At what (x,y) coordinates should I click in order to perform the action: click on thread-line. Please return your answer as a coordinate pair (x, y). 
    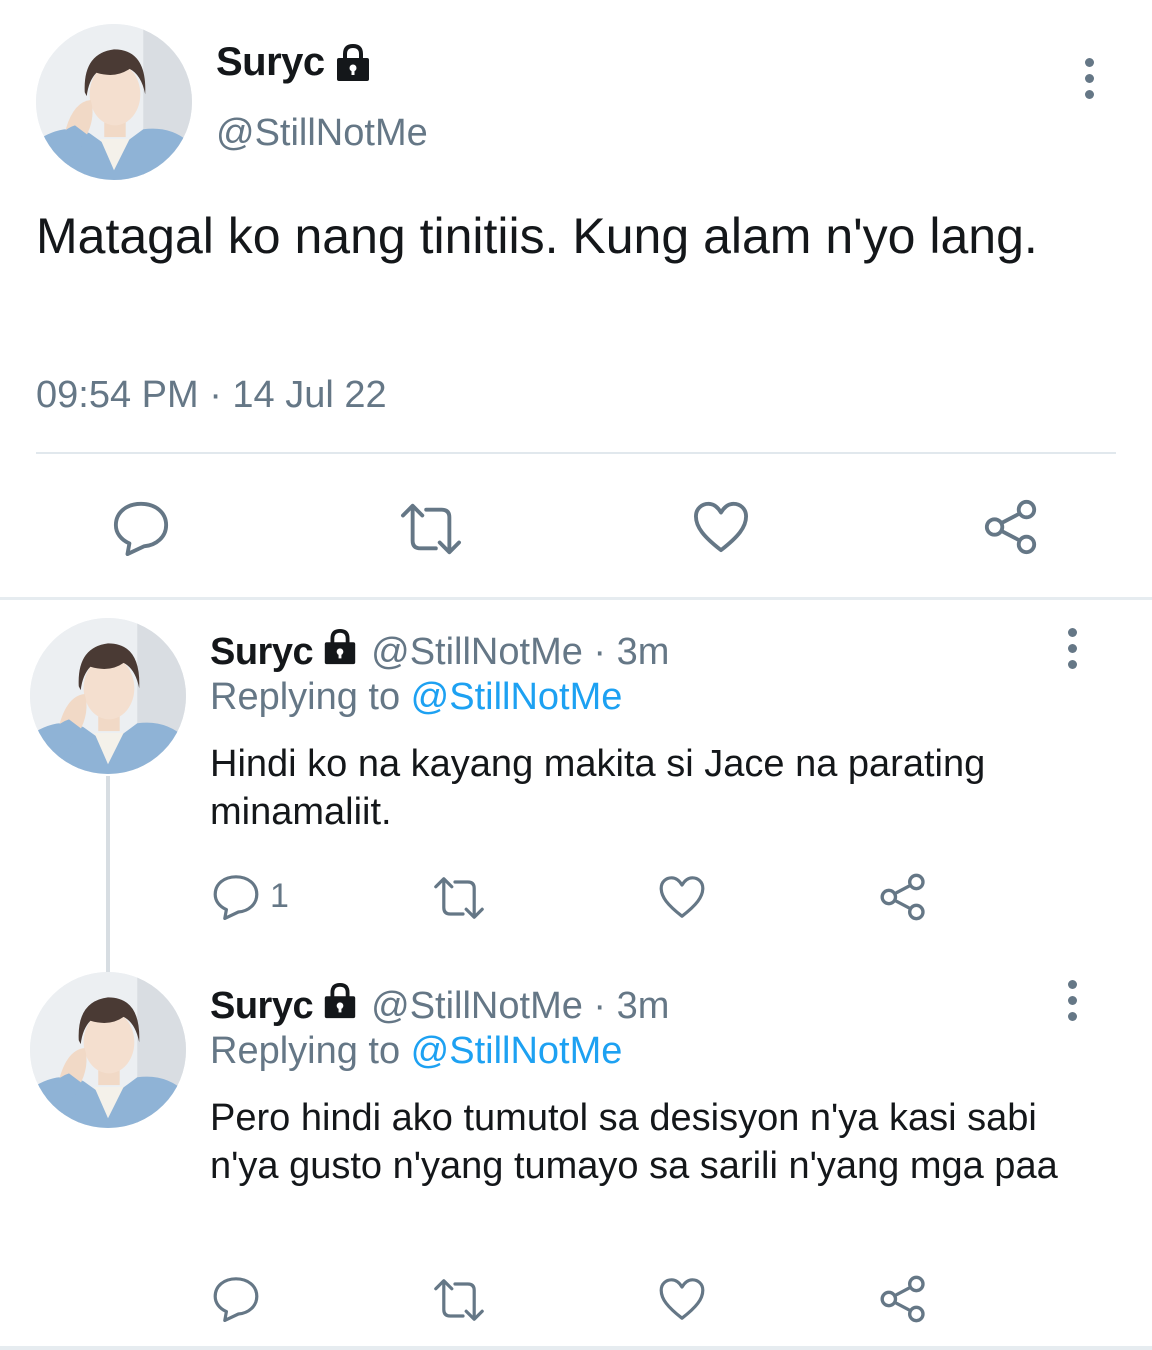
    Looking at the image, I should click on (108, 874).